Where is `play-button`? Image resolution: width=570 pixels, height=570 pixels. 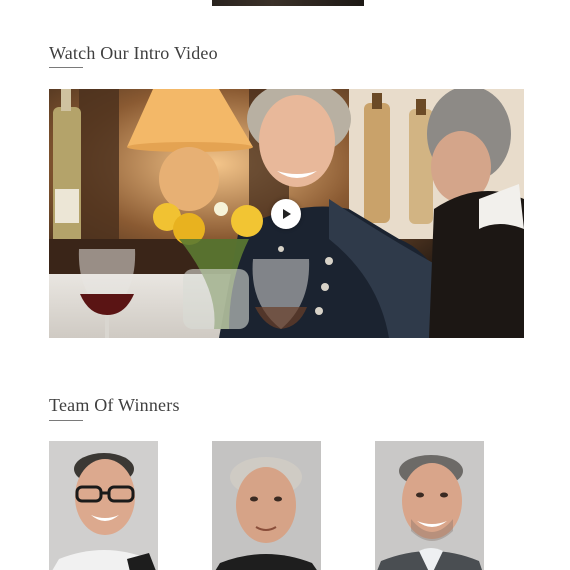
play-button is located at coordinates (286, 214).